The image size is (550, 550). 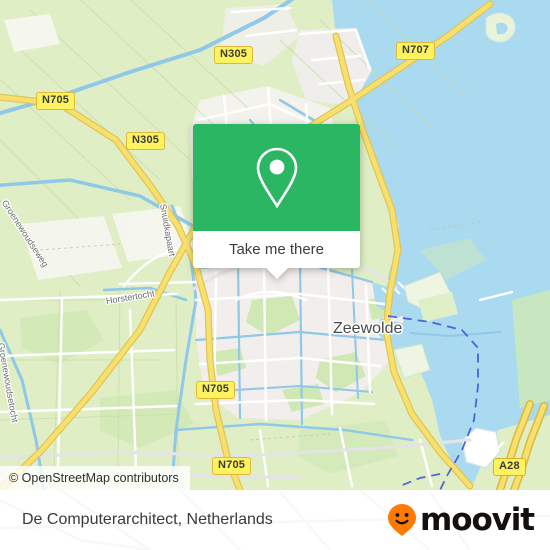 I want to click on place-label-zeewolde: Zeewolde, so click(x=368, y=328).